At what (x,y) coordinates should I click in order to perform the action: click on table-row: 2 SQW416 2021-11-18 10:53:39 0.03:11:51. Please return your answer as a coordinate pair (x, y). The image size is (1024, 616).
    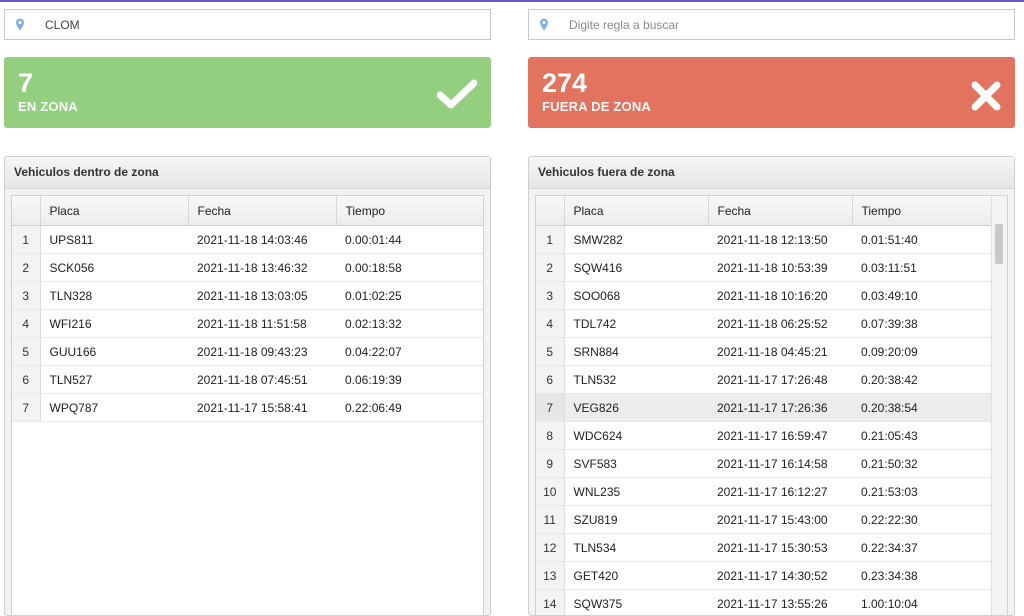
    Looking at the image, I should click on (765, 267).